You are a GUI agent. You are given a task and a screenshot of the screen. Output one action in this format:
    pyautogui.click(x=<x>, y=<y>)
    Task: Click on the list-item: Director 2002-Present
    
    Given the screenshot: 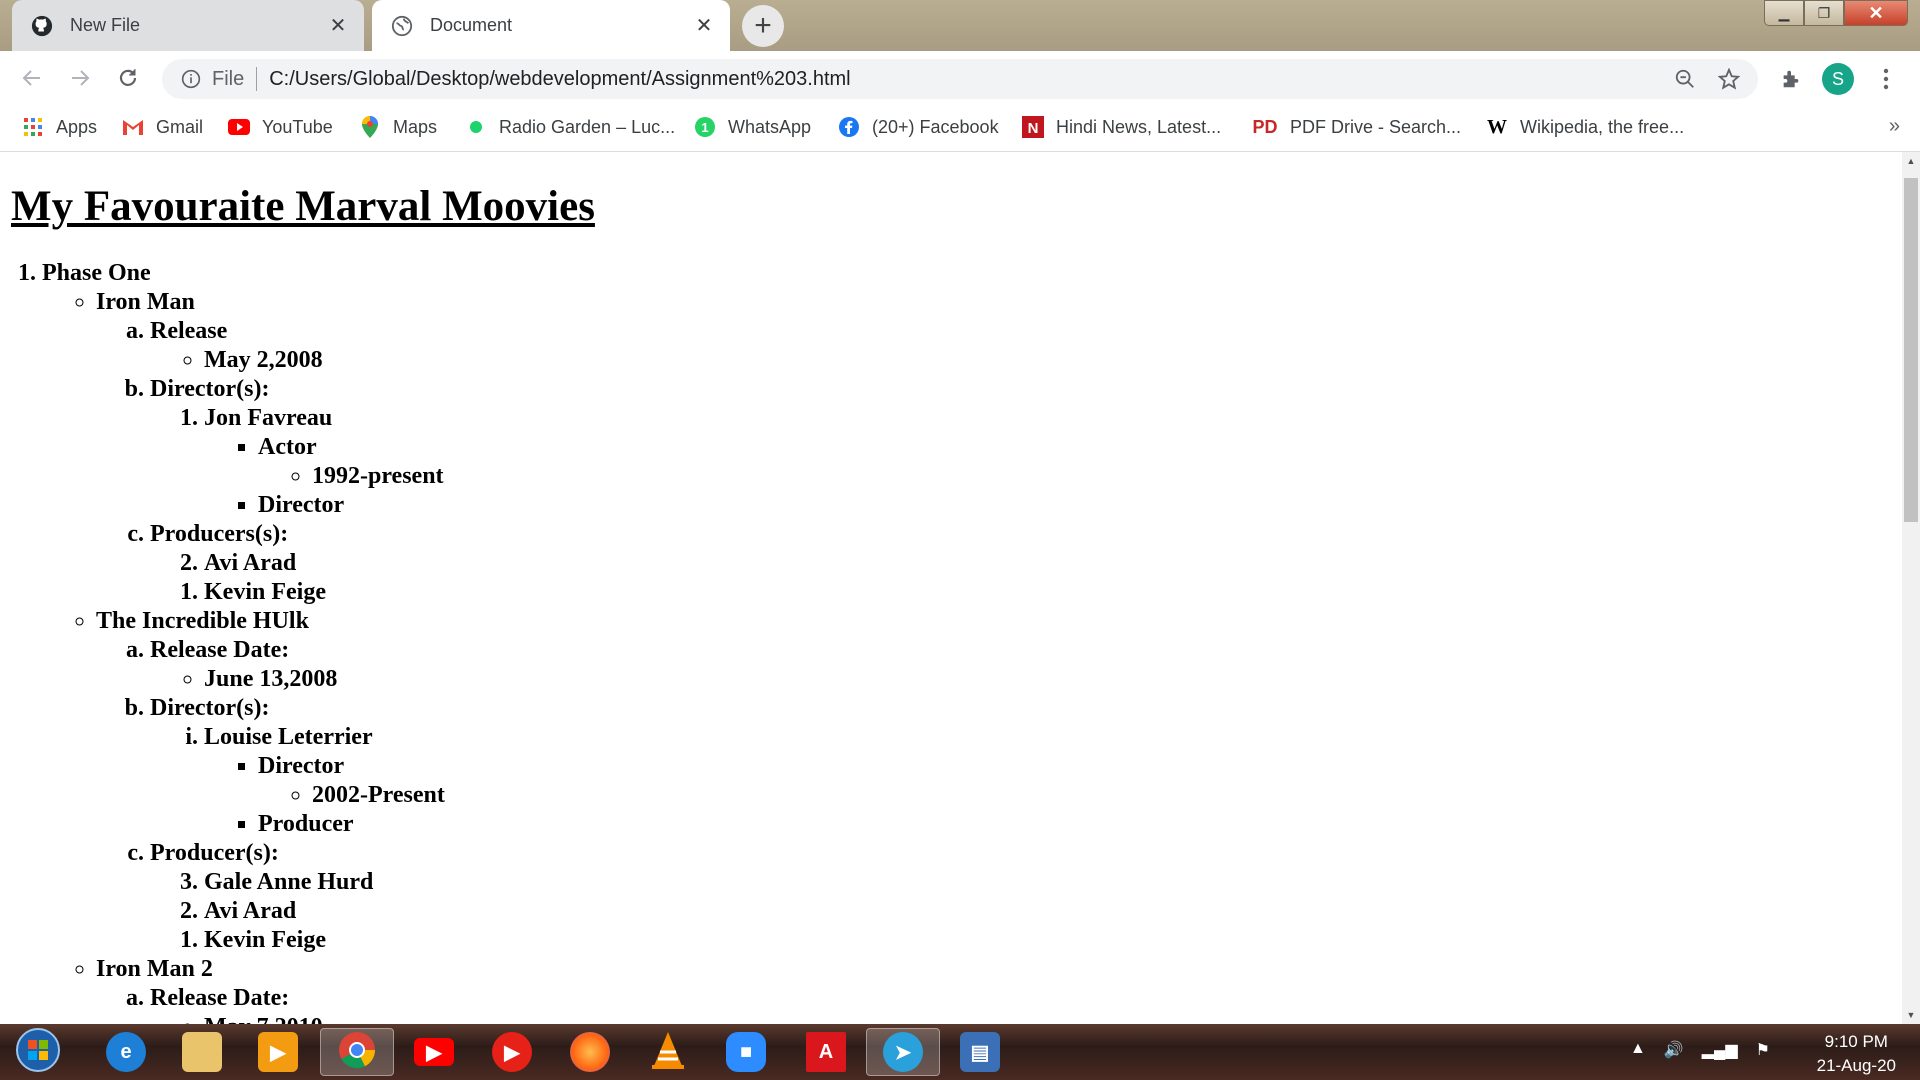 What is the action you would take?
    pyautogui.click(x=351, y=781)
    